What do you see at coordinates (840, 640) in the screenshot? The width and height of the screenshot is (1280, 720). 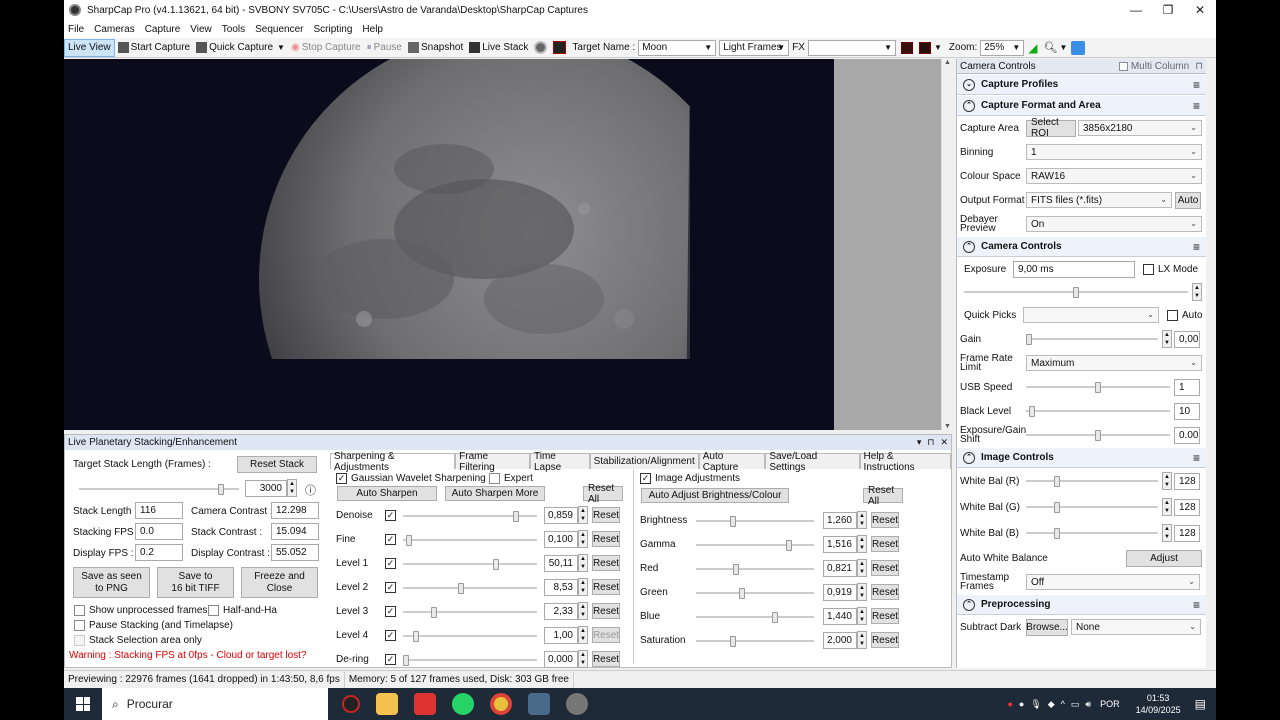 I see `adjust-row-value: 2,000` at bounding box center [840, 640].